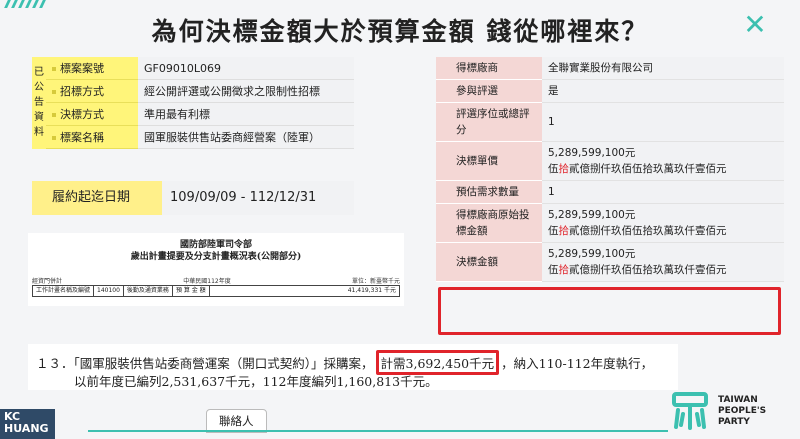  What do you see at coordinates (193, 137) in the screenshot?
I see `table-row: 標案名稱 國軍服裝供售站委商經營案（陸軍）` at bounding box center [193, 137].